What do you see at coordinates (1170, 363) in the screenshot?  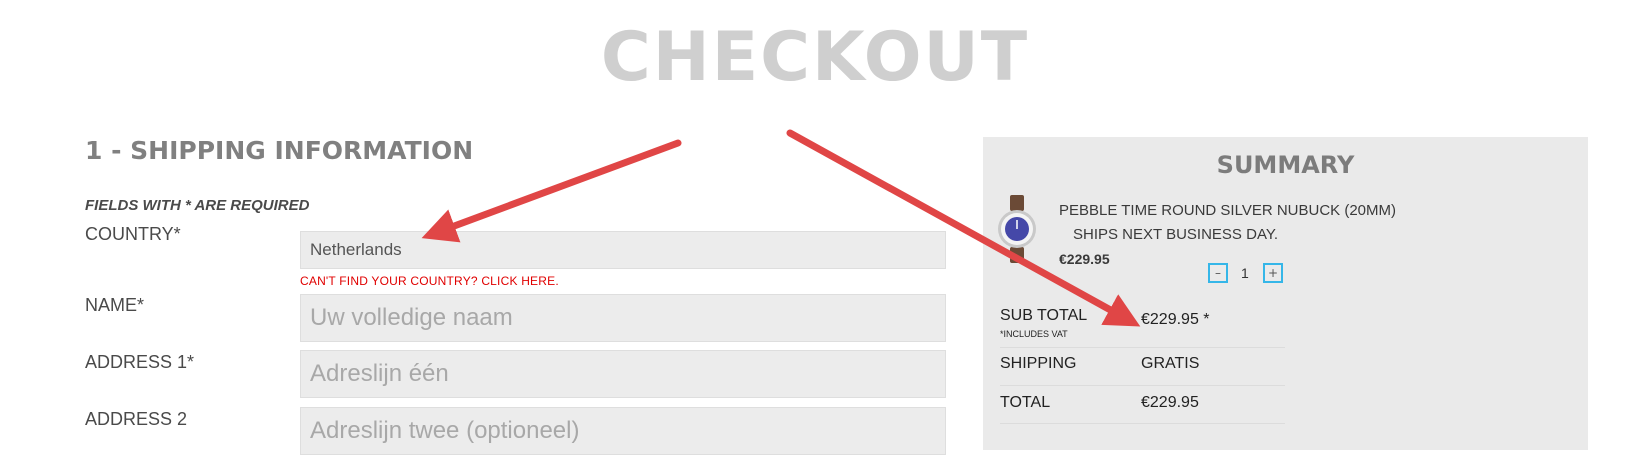 I see `shipping-value: GRATIS` at bounding box center [1170, 363].